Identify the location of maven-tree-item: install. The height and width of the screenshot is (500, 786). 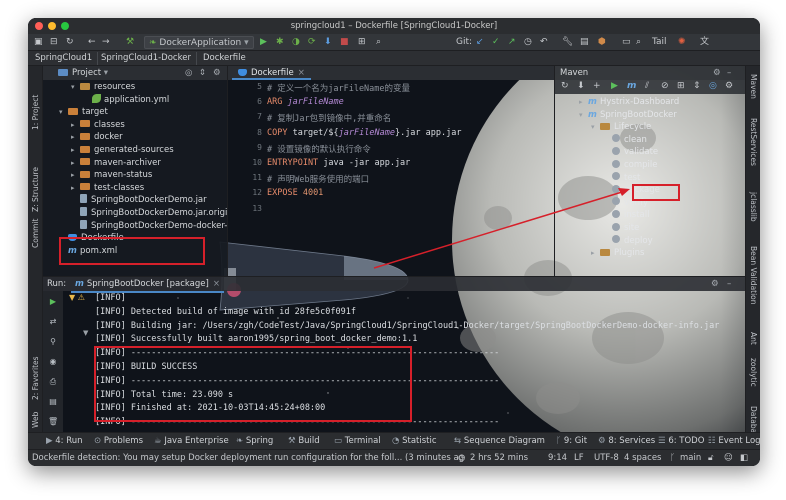
(626, 215).